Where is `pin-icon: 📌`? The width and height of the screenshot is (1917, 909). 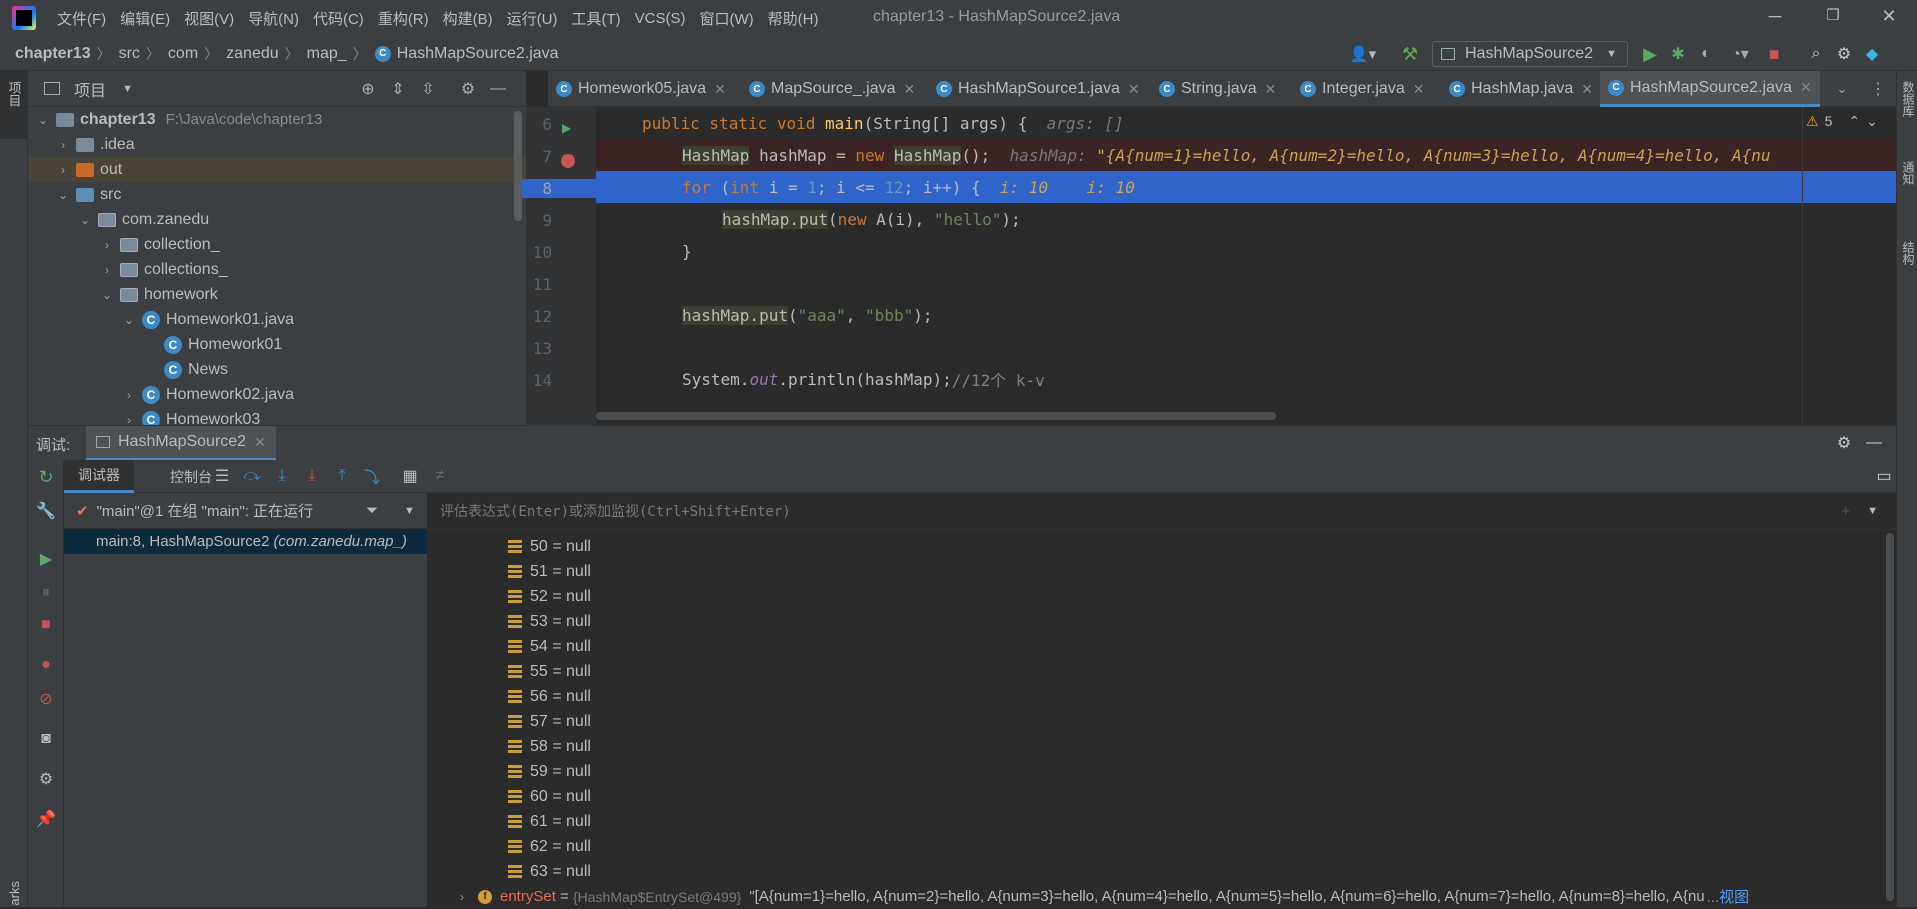 pin-icon: 📌 is located at coordinates (46, 819).